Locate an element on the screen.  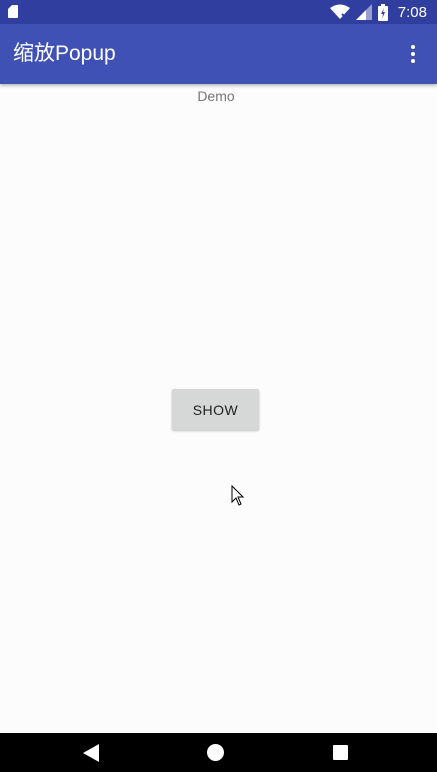
app-bar: 缩放Popup is located at coordinates (218, 54).